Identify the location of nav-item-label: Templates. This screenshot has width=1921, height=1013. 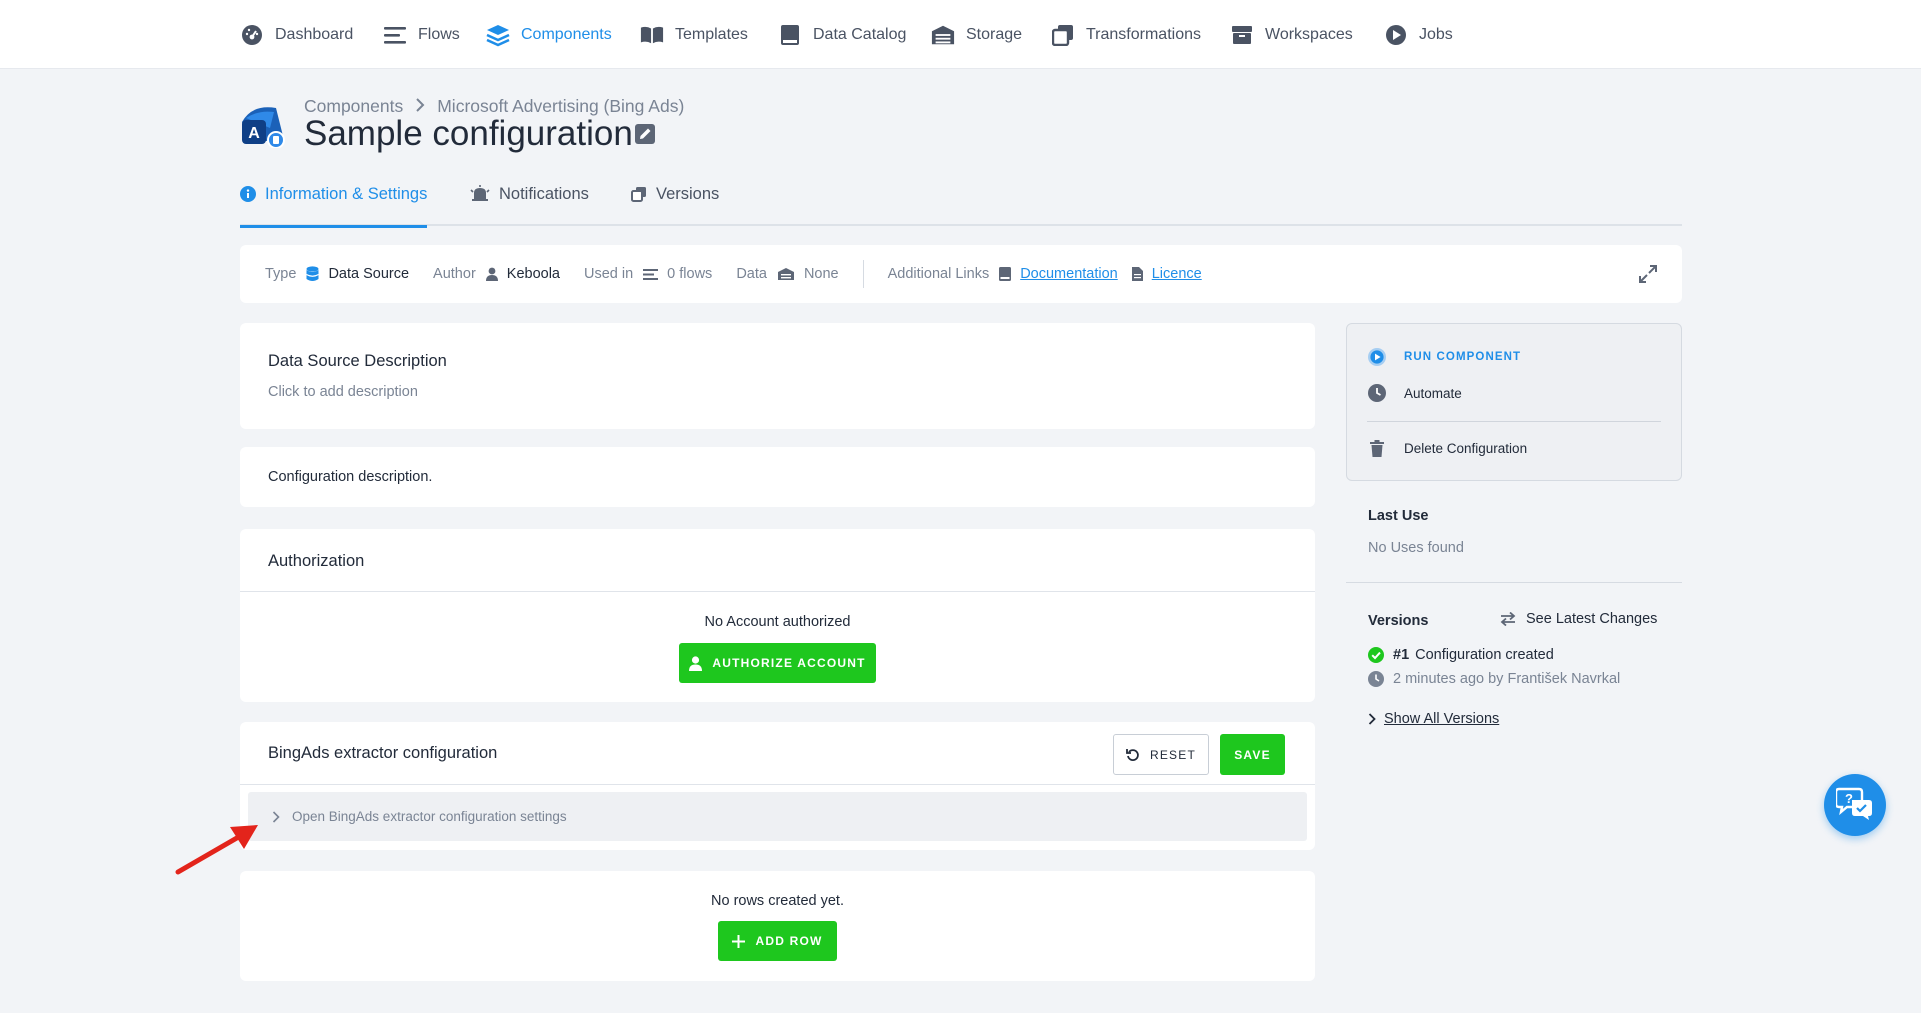
(711, 34).